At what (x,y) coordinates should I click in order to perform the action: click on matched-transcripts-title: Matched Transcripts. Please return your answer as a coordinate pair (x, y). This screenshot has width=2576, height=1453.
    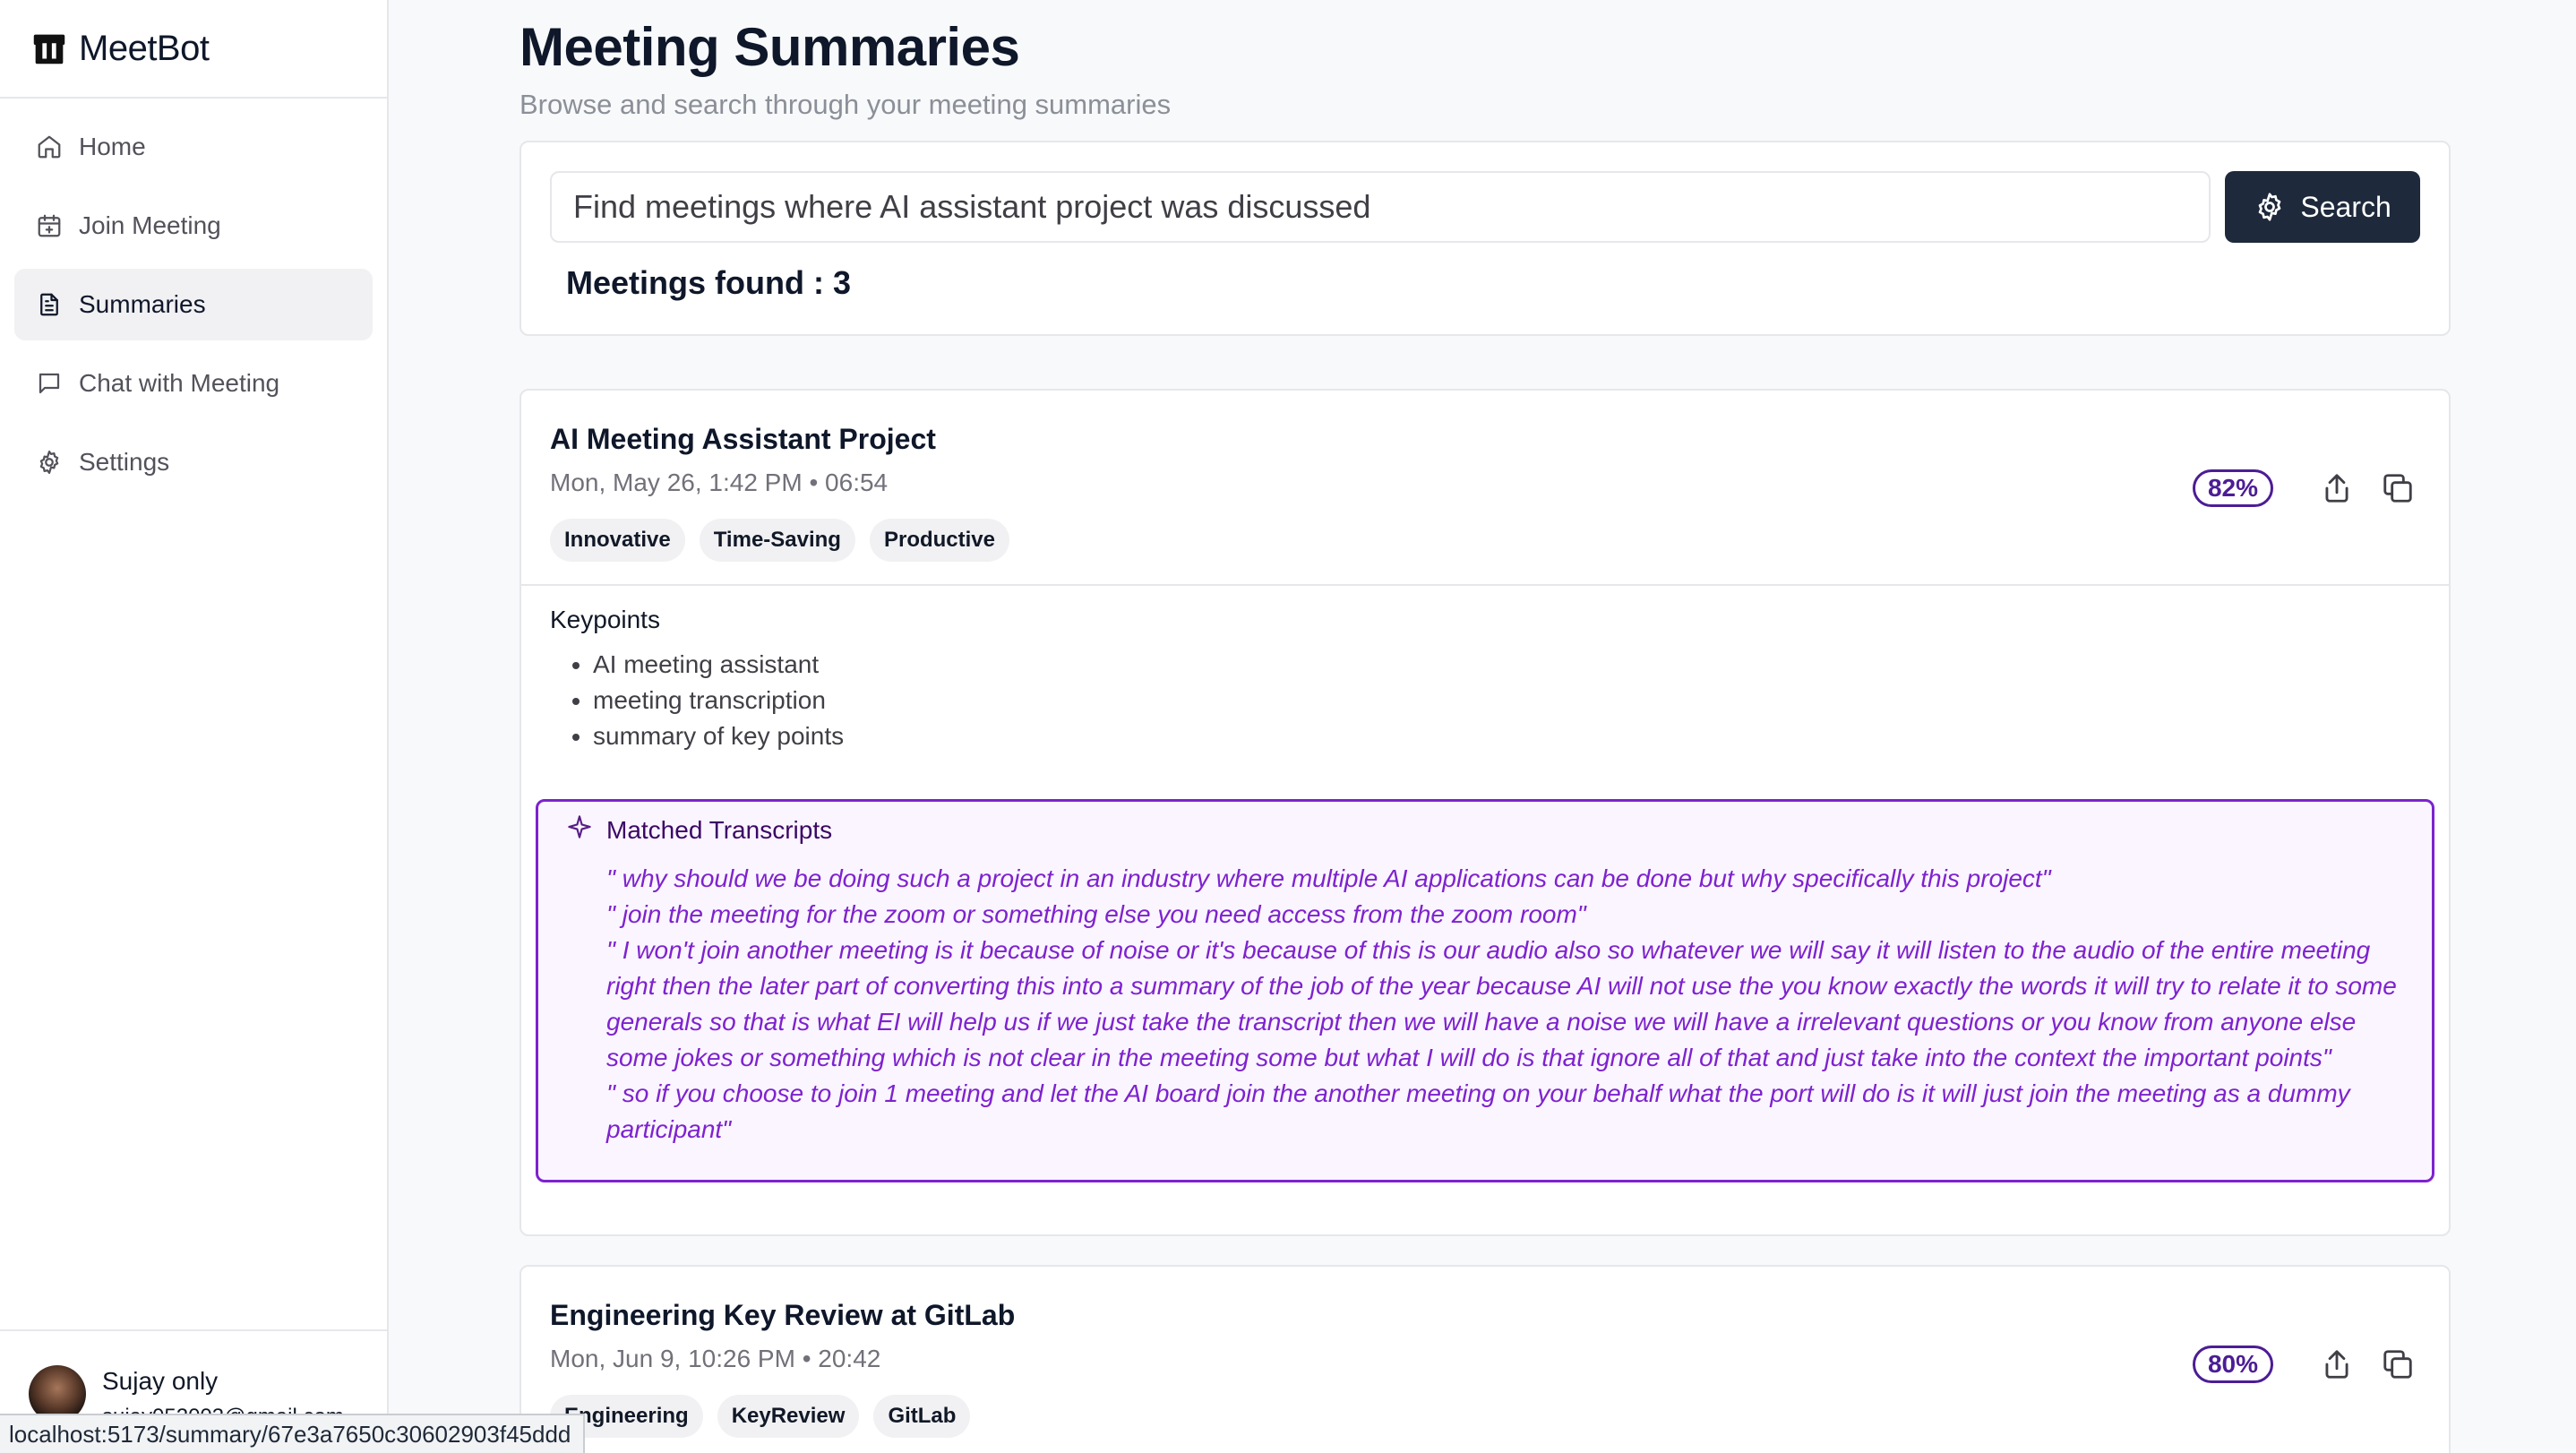
    Looking at the image, I should click on (719, 830).